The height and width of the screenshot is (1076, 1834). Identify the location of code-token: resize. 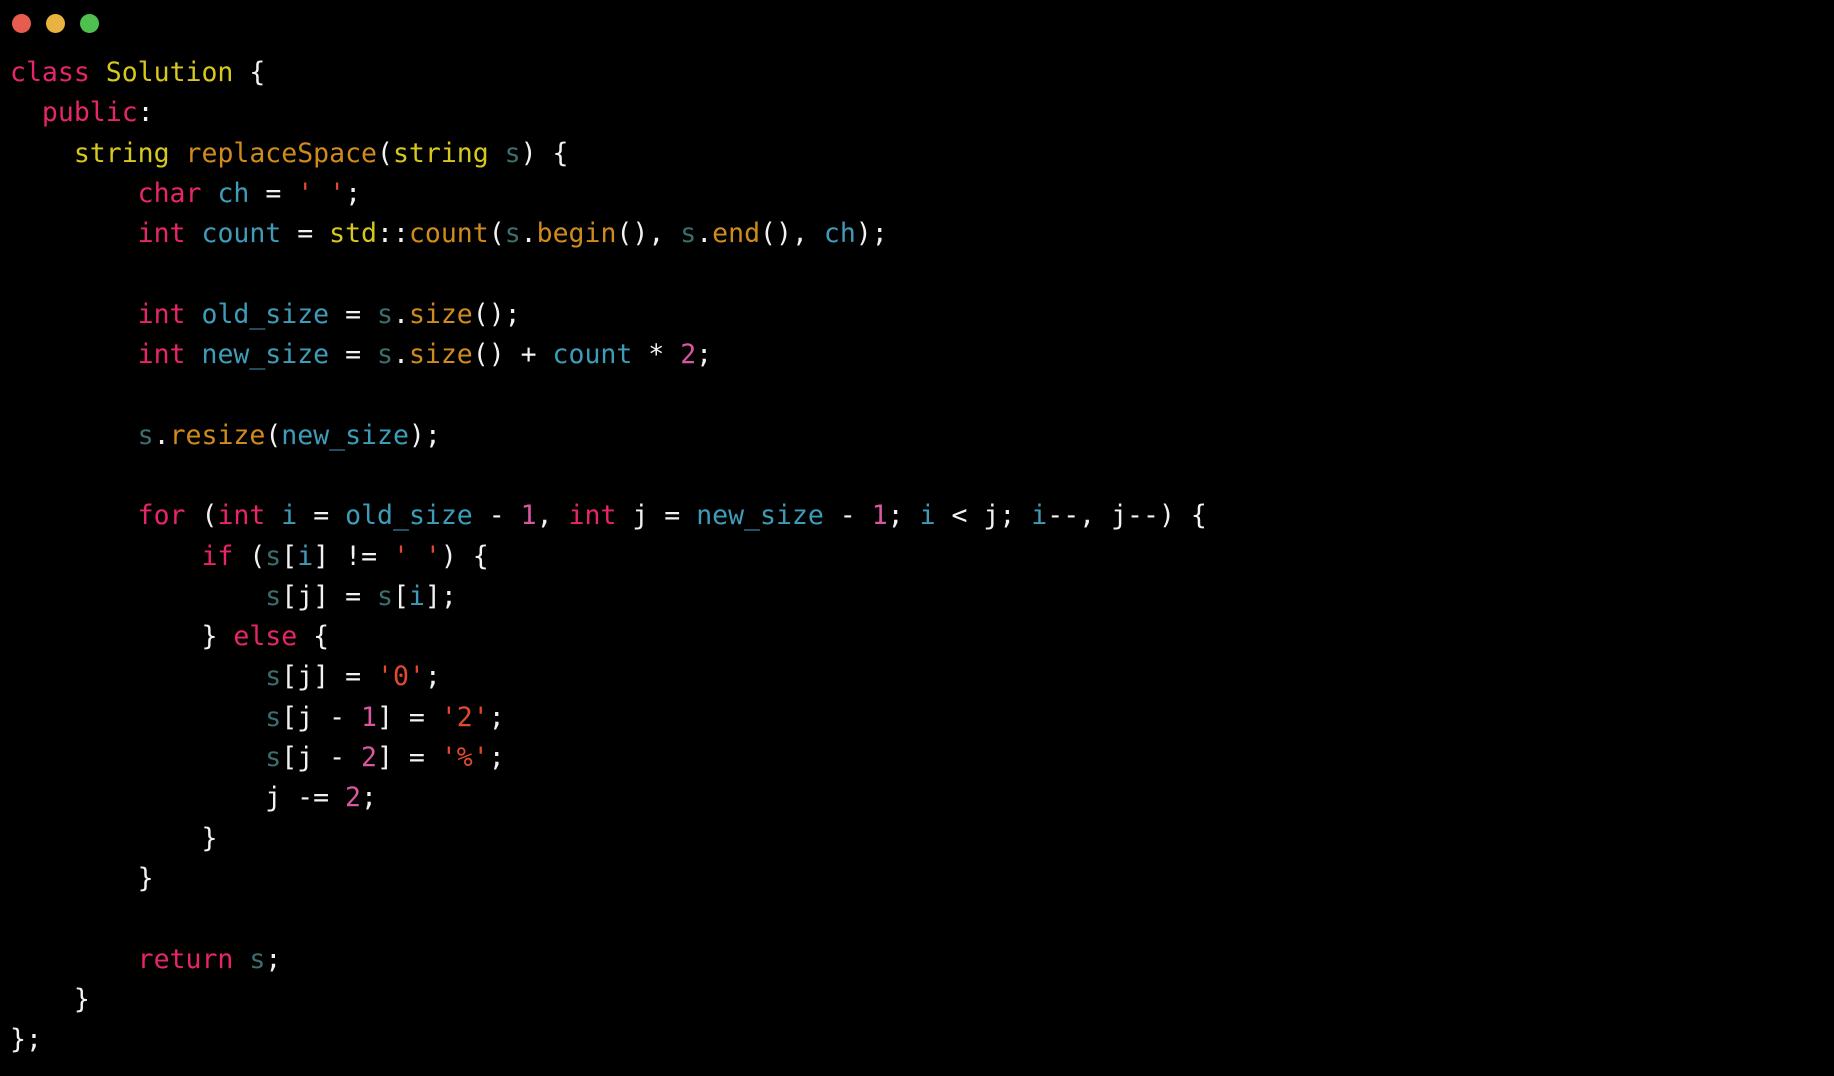
(217, 435).